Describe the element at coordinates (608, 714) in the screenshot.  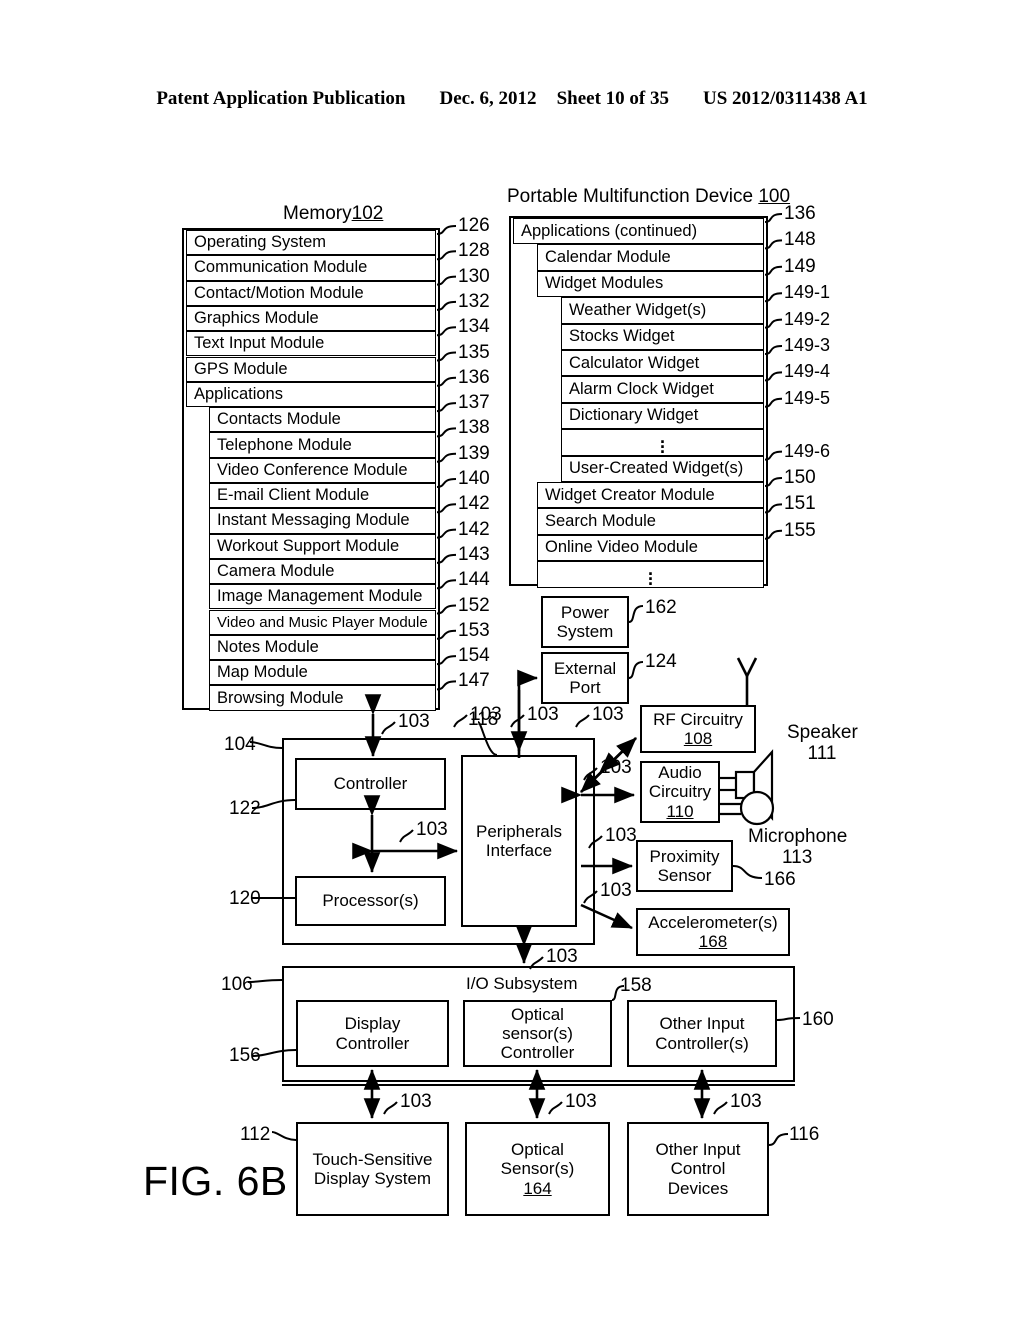
I see `bus-ref-peripherals_top: 103` at that location.